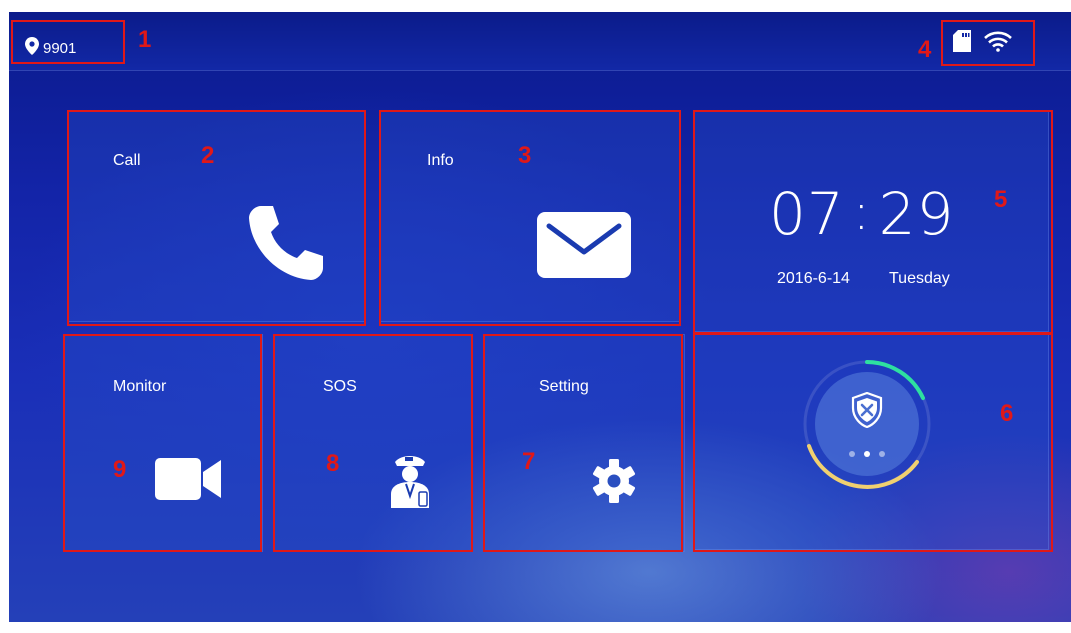  Describe the element at coordinates (584, 443) in the screenshot. I see `setting-tile: Setting` at that location.